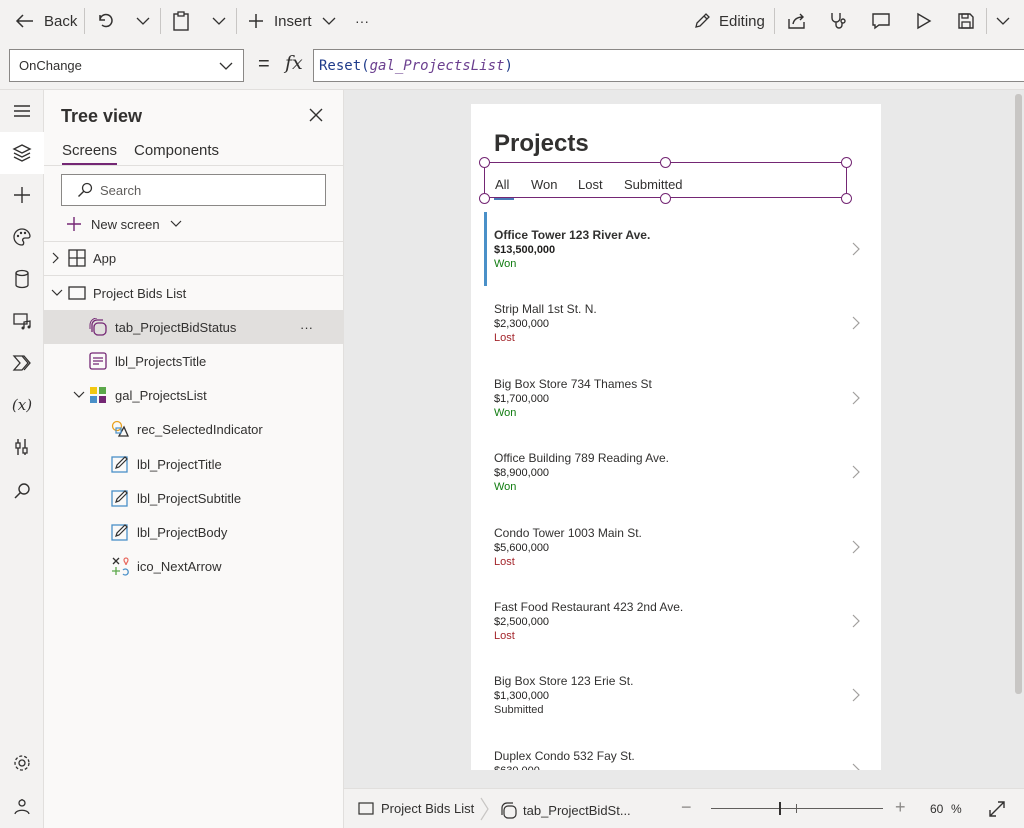 This screenshot has height=828, width=1024. I want to click on breadcrumb-screen: Project Bids List, so click(416, 808).